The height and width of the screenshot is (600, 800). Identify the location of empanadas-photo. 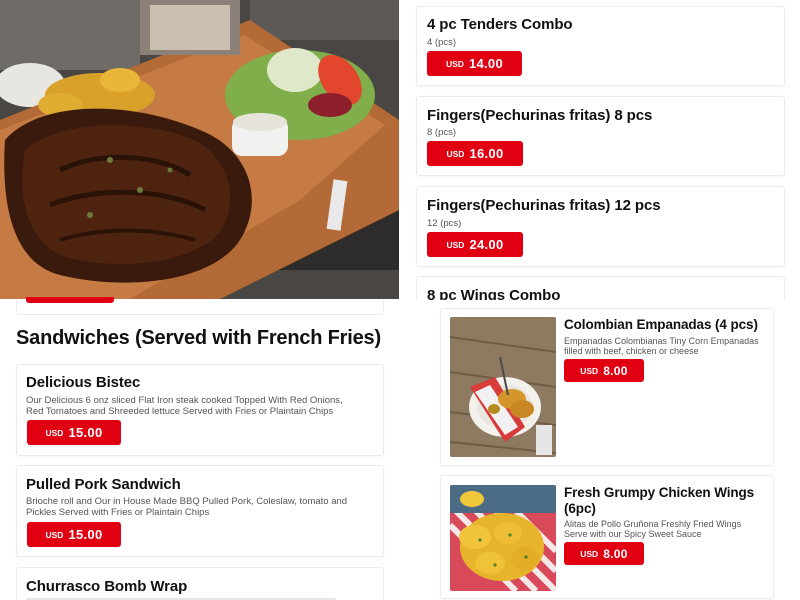
(503, 387).